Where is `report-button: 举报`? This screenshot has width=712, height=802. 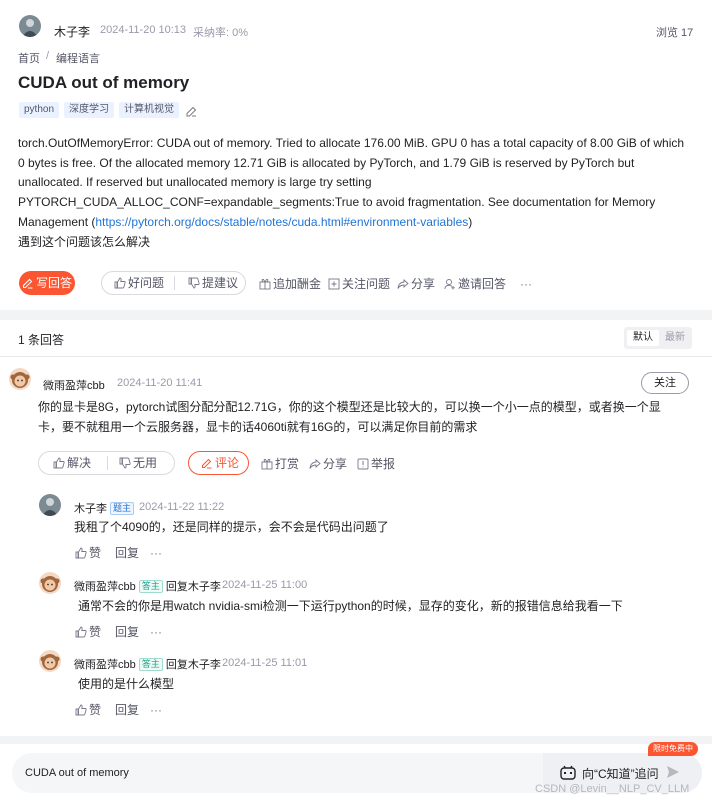
report-button: 举报 is located at coordinates (376, 464).